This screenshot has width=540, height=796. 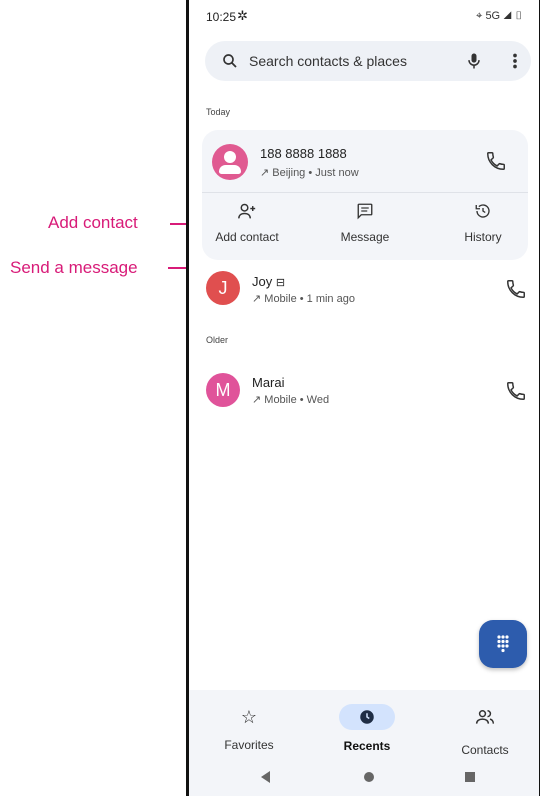 What do you see at coordinates (247, 237) in the screenshot?
I see `add-contact-label: Add contact` at bounding box center [247, 237].